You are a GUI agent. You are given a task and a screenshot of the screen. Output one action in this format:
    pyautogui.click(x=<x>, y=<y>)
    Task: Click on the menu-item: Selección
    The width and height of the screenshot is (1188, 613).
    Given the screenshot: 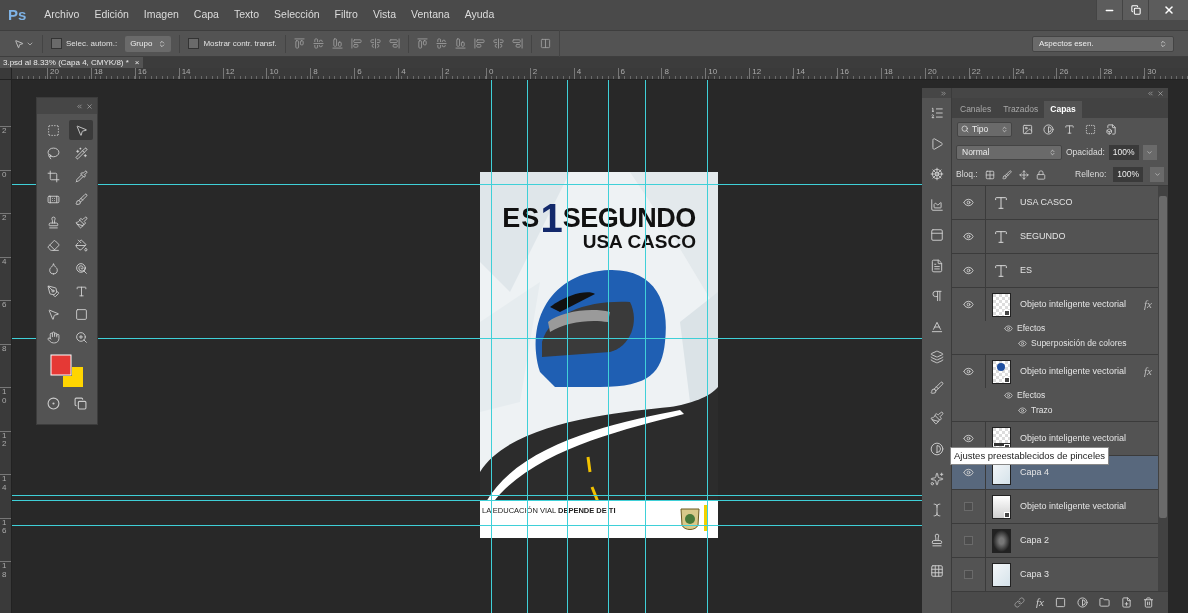 What is the action you would take?
    pyautogui.click(x=297, y=15)
    